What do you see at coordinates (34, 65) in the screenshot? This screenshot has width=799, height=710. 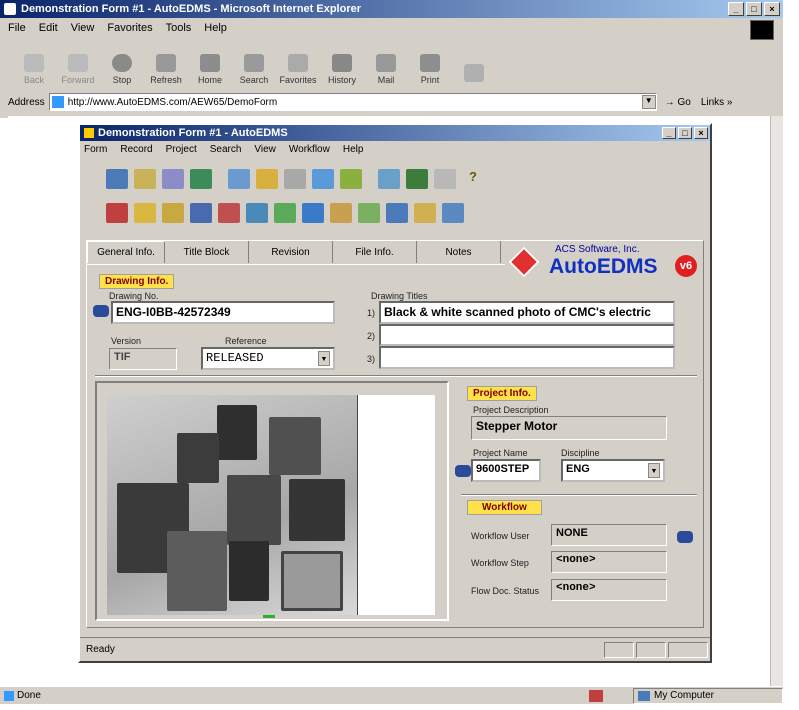 I see `back-button: Back` at bounding box center [34, 65].